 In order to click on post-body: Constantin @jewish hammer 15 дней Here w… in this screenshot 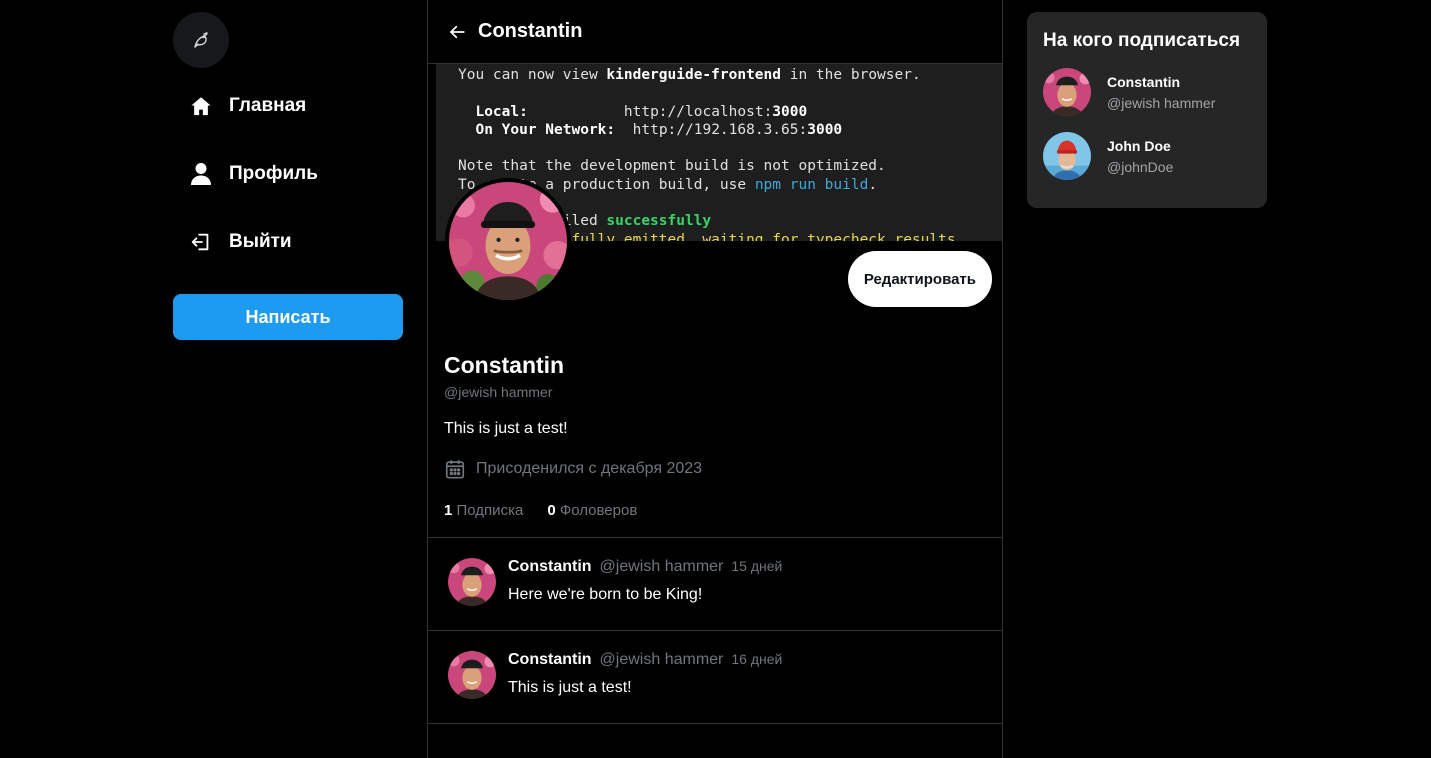, I will do `click(645, 594)`.